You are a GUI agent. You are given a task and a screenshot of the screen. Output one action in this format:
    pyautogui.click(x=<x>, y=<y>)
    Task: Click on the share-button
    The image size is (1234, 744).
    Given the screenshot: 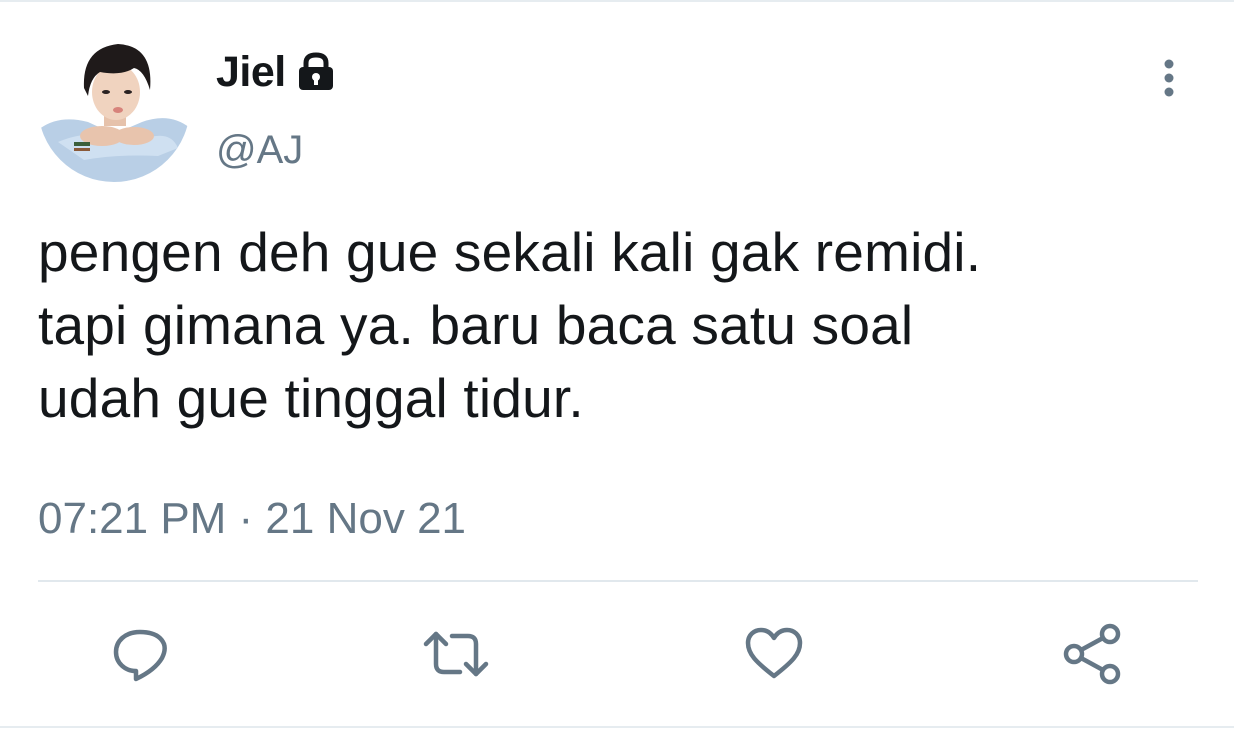 What is the action you would take?
    pyautogui.click(x=1092, y=654)
    